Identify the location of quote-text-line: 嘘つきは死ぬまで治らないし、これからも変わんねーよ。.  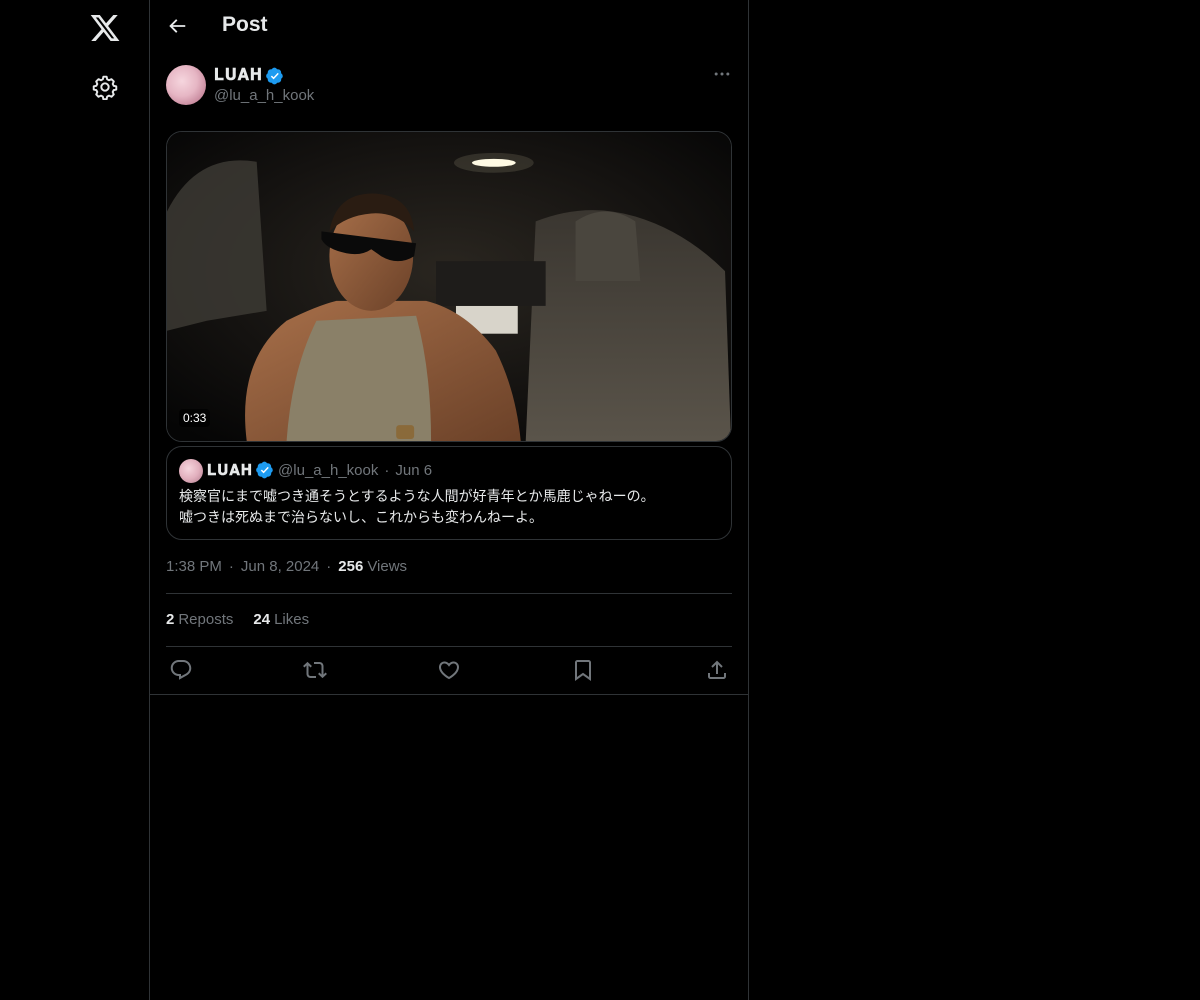
(361, 518).